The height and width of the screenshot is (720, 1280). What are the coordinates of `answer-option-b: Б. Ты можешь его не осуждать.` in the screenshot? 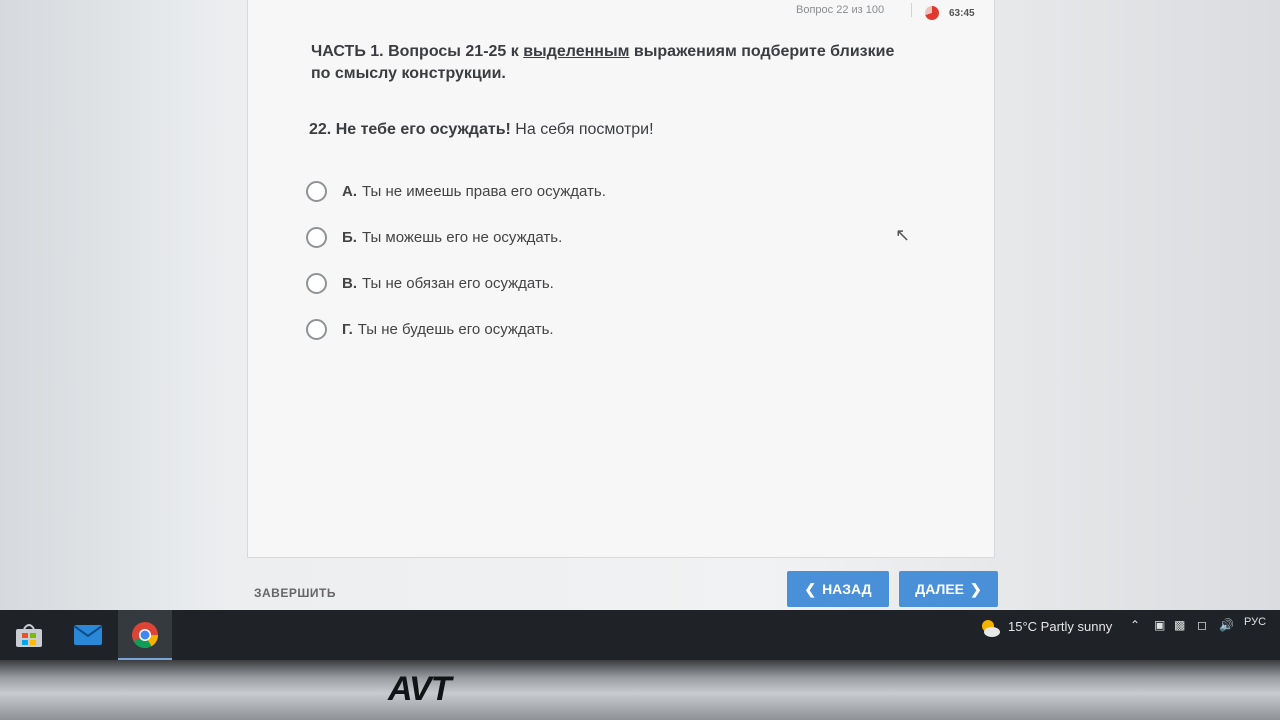 It's located at (434, 237).